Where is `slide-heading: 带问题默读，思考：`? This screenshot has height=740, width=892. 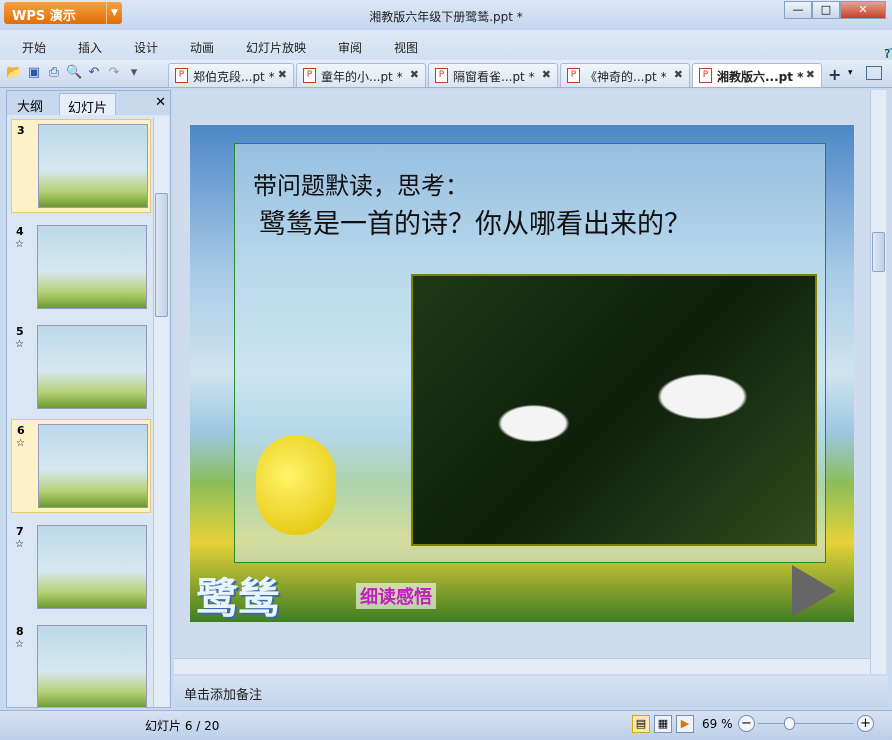 slide-heading: 带问题默读，思考： is located at coordinates (361, 183).